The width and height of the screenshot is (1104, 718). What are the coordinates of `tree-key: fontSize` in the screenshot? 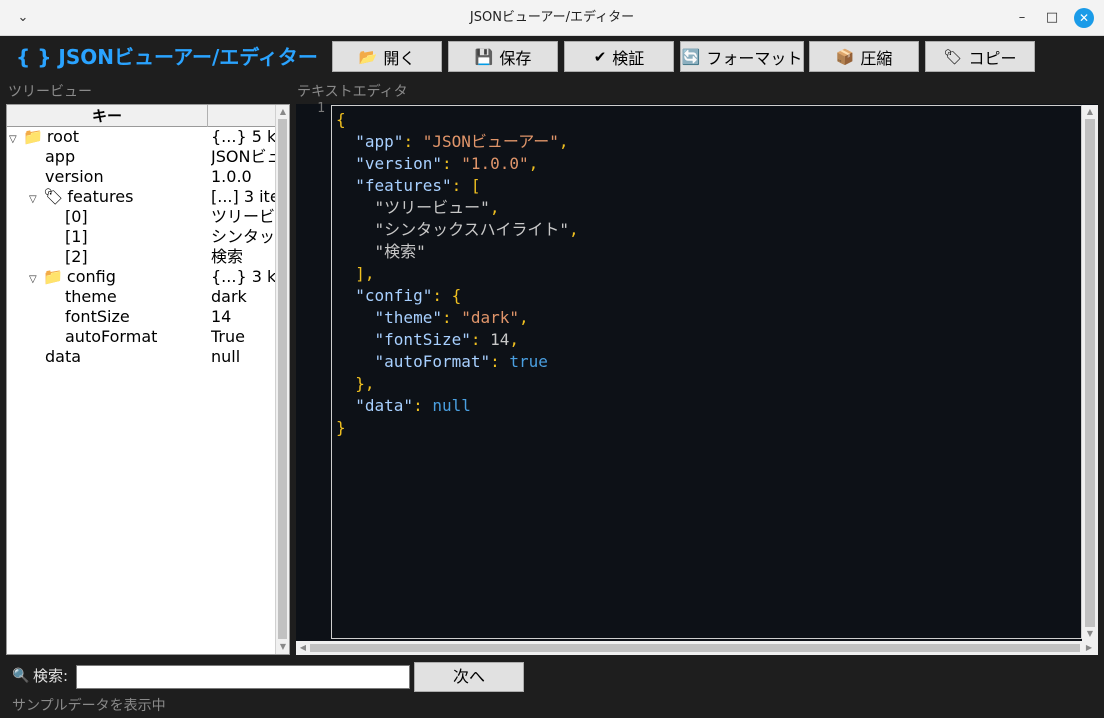 It's located at (97, 316).